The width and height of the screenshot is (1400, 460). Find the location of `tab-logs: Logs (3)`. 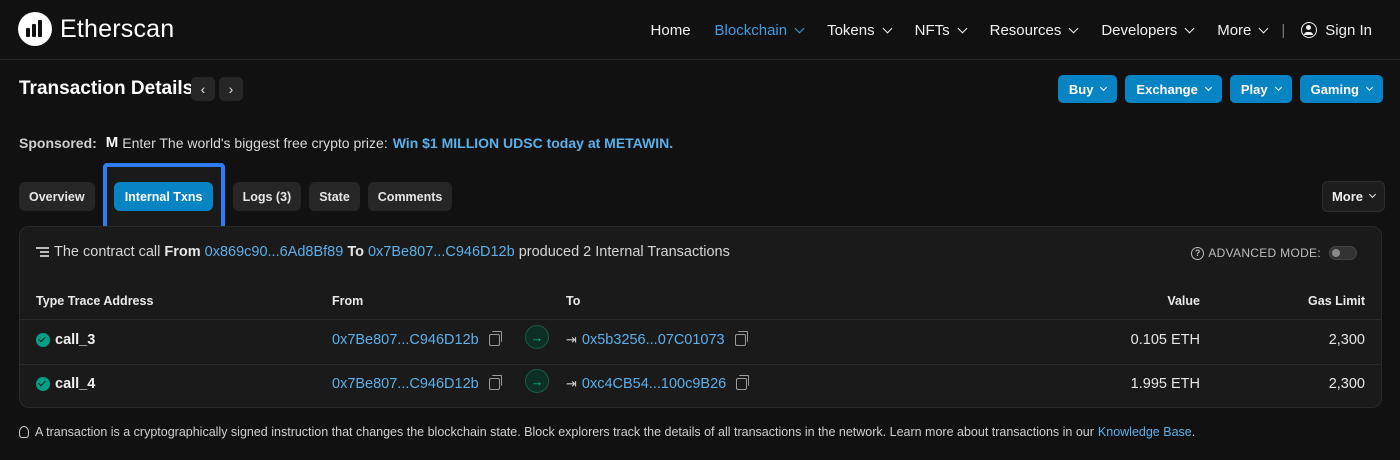

tab-logs: Logs (3) is located at coordinates (267, 196).